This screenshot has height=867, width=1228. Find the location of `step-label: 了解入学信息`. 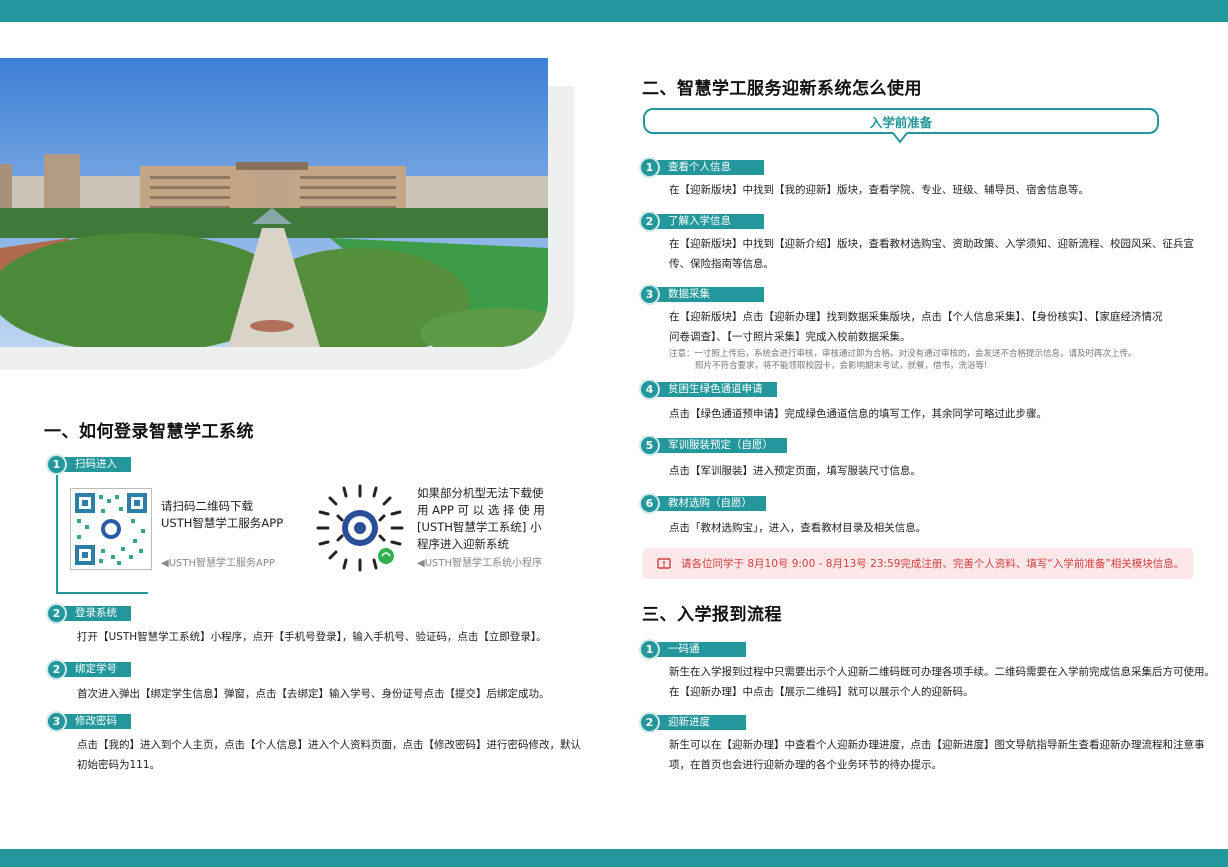

step-label: 了解入学信息 is located at coordinates (709, 221).